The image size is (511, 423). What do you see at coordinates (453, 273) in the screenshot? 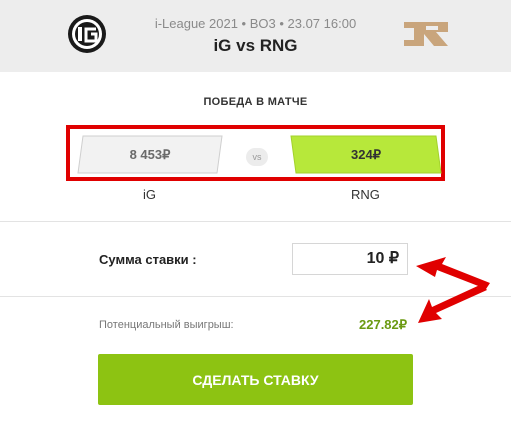
I see `annotation-arrow-upper` at bounding box center [453, 273].